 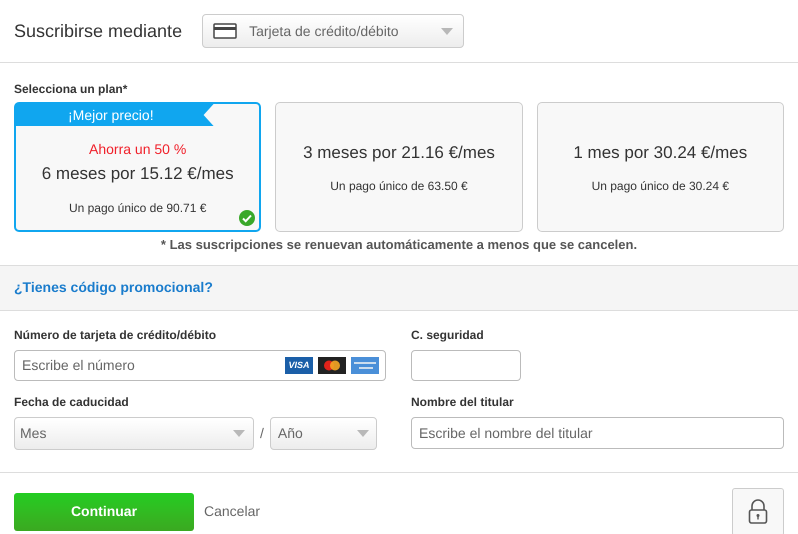 What do you see at coordinates (72, 402) in the screenshot?
I see `expiry-label: Fecha de caducidad` at bounding box center [72, 402].